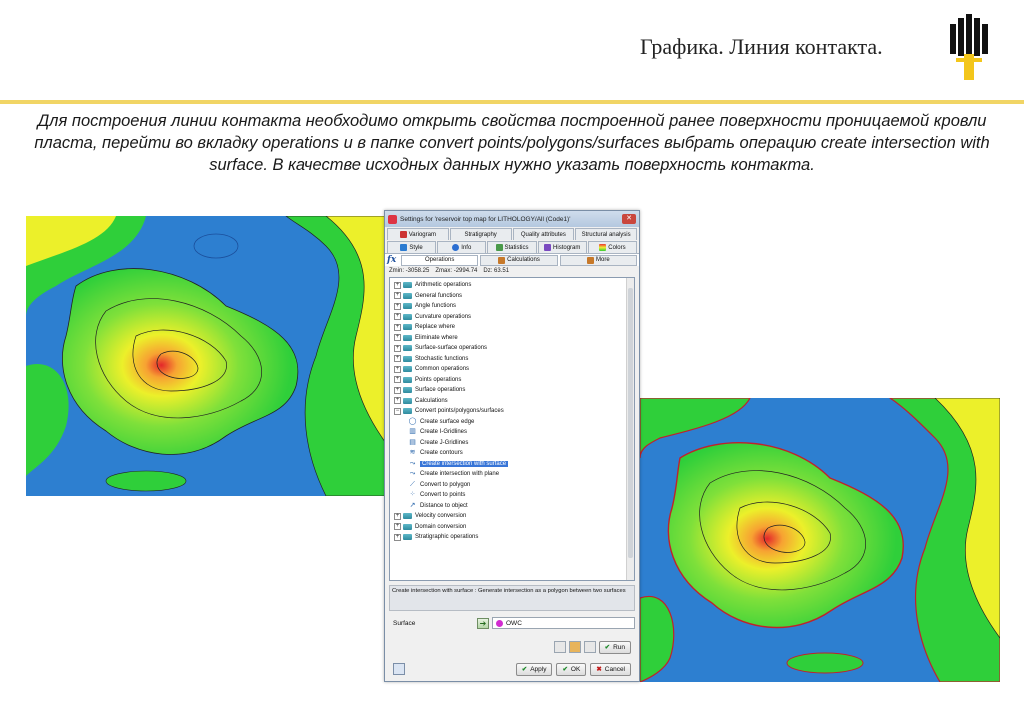 This screenshot has height=708, width=1024. I want to click on tab-quality-attributes: Quality attributes, so click(543, 234).